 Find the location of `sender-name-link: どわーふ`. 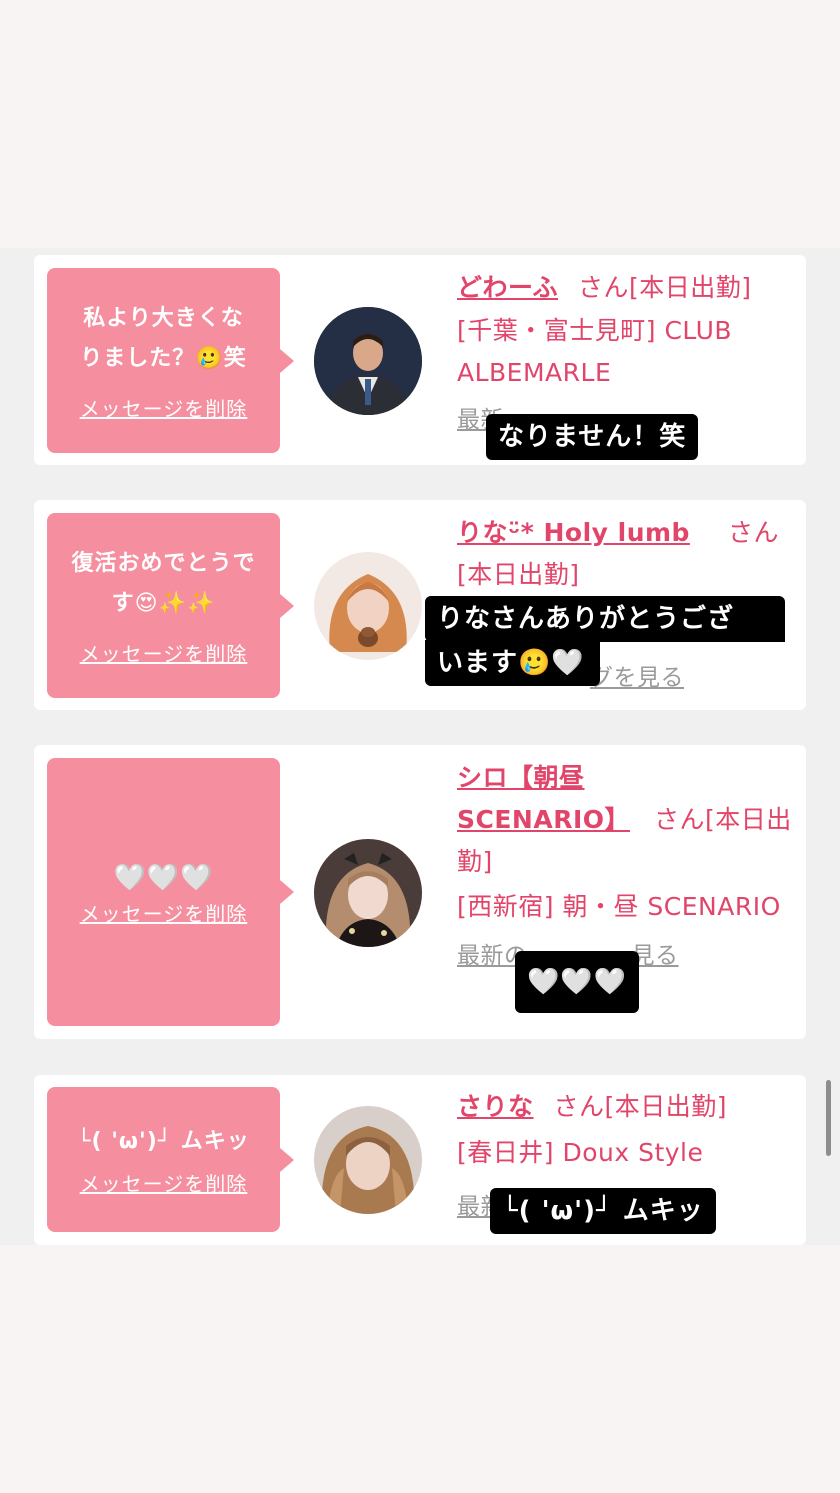

sender-name-link: どわーふ is located at coordinates (507, 287).